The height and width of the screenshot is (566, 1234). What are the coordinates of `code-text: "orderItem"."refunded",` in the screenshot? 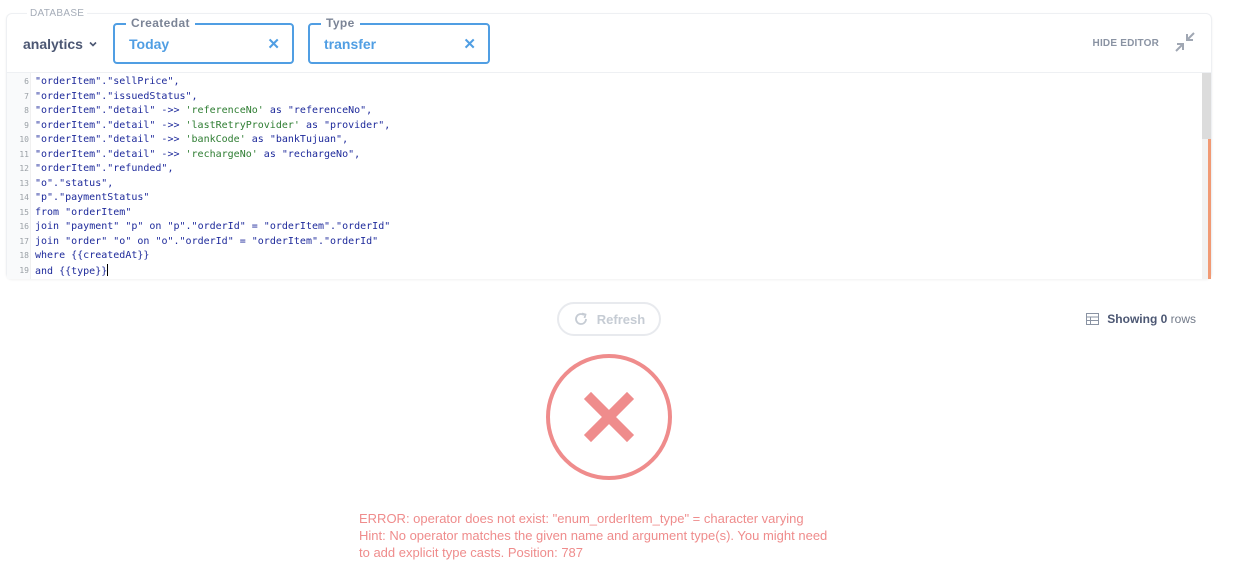 It's located at (104, 168).